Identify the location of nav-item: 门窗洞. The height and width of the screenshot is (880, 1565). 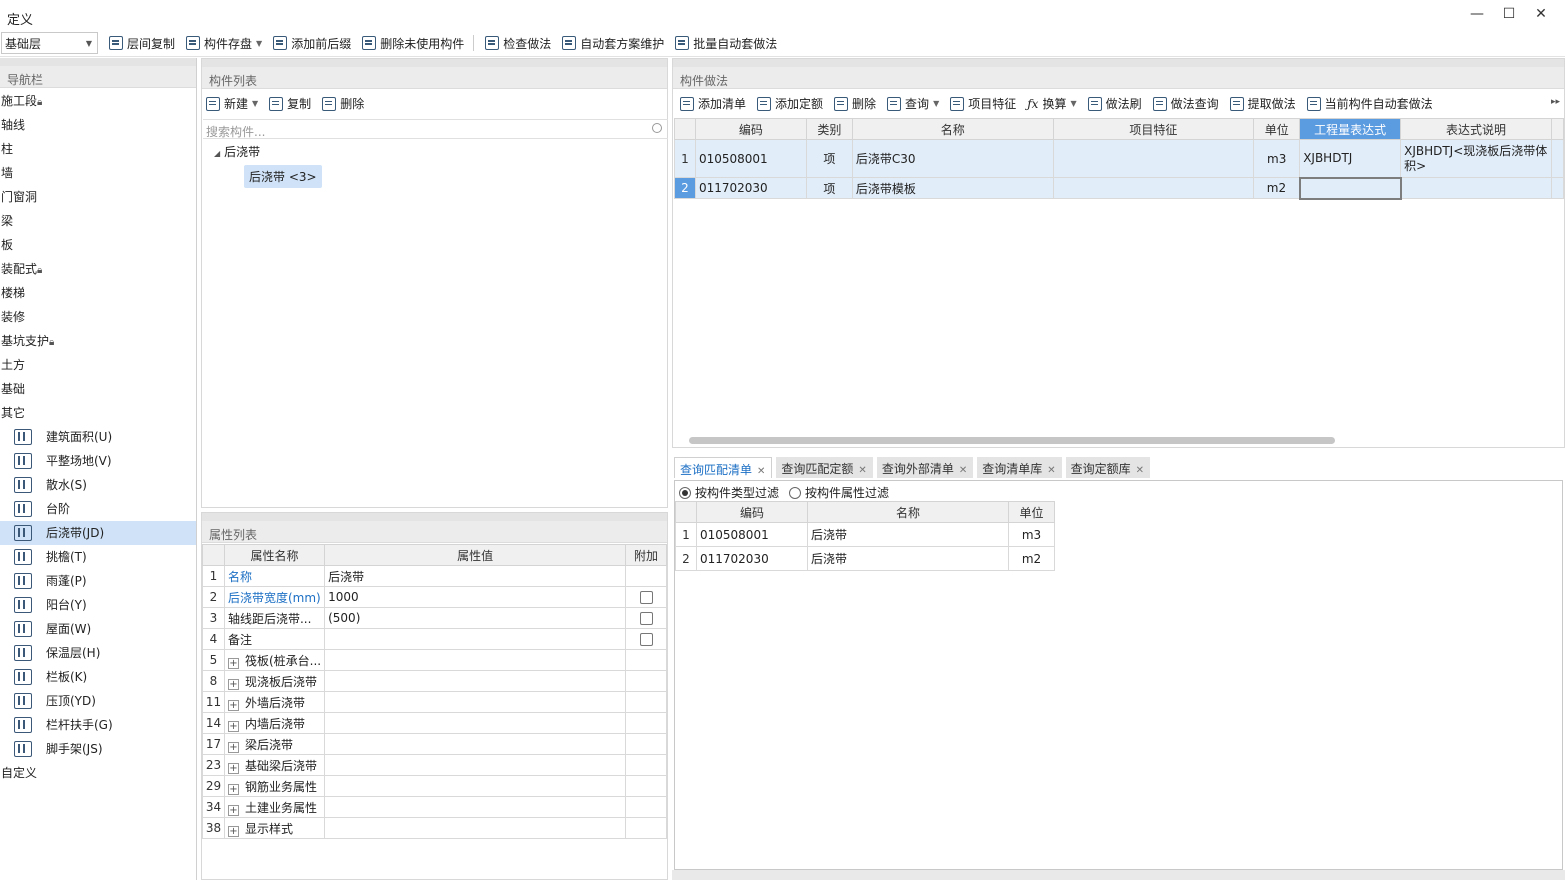
(98, 197).